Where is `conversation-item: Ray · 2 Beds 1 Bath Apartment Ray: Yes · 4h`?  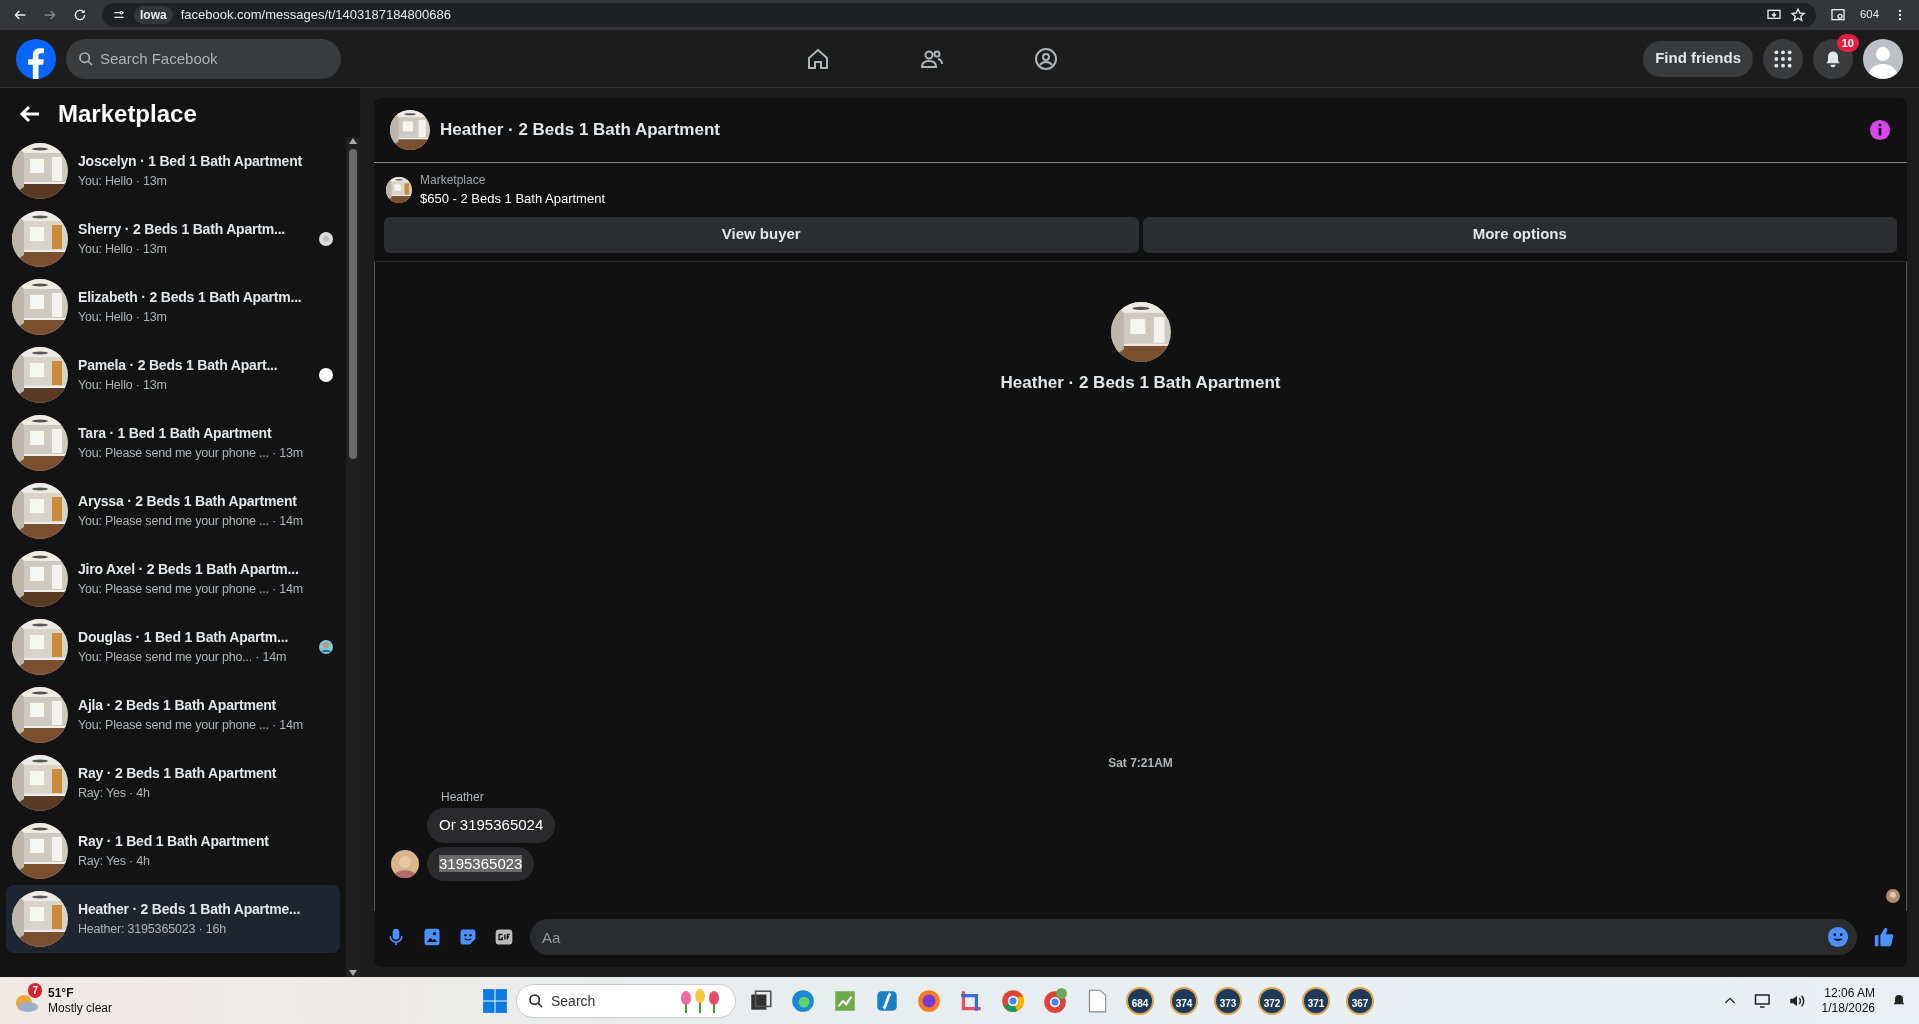
conversation-item: Ray · 2 Beds 1 Bath Apartment Ray: Yes · 4h is located at coordinates (173, 782).